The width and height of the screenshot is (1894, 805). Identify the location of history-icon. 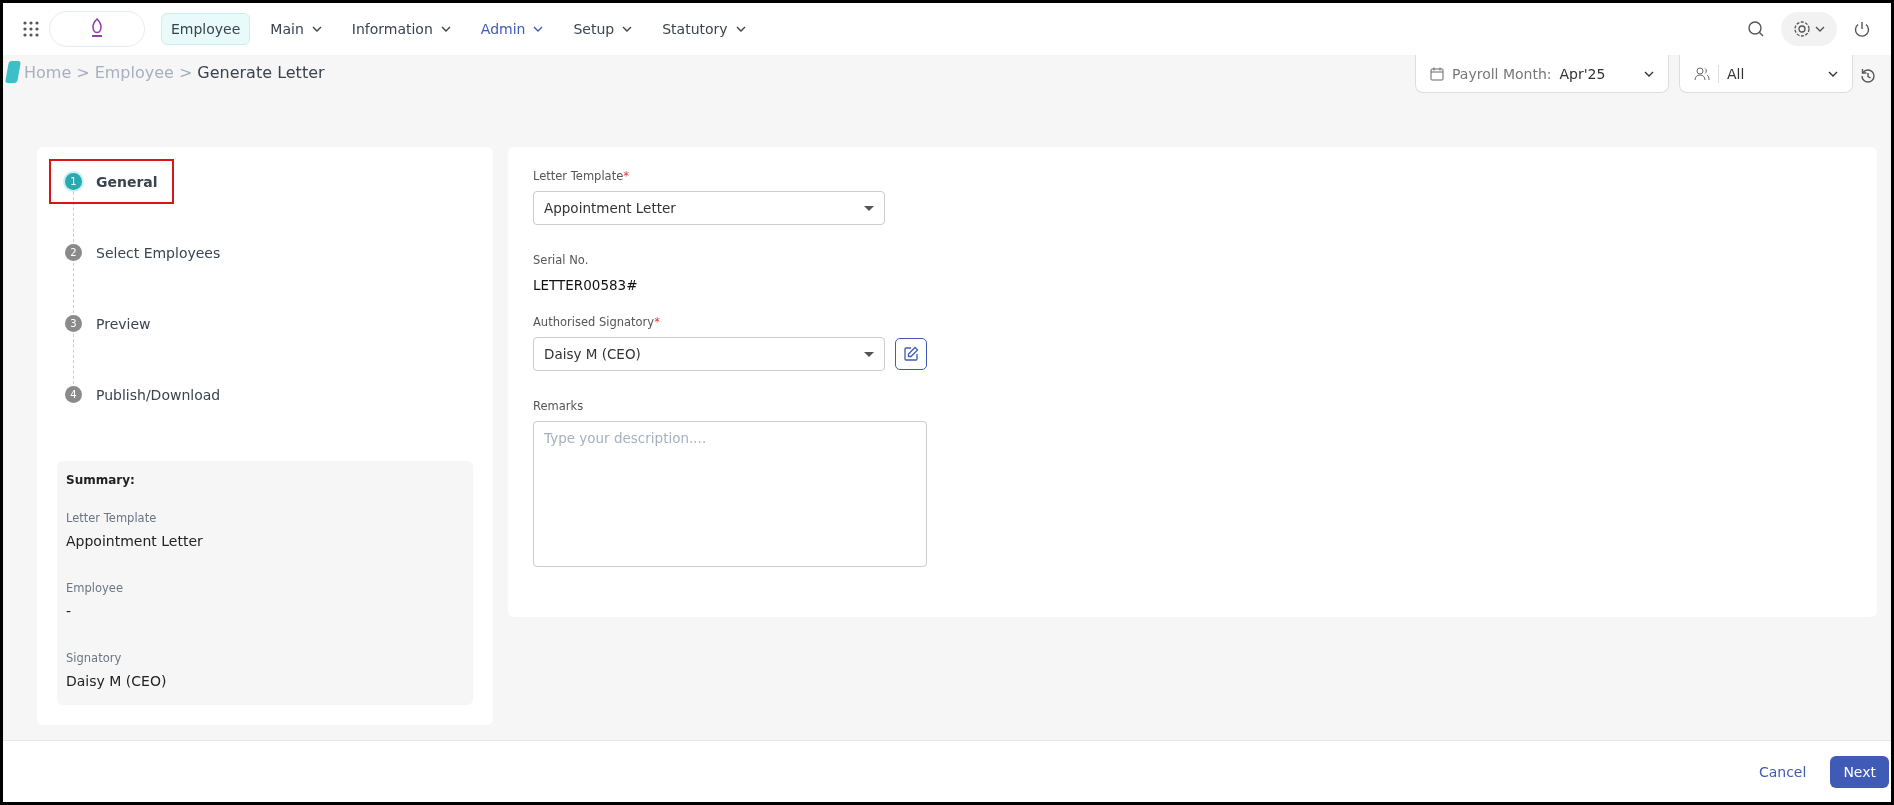
(1868, 76).